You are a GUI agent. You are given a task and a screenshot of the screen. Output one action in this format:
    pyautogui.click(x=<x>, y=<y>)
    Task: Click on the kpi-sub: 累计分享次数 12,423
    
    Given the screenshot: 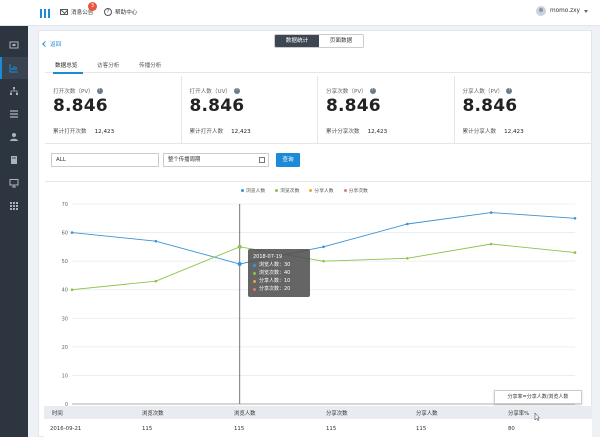 What is the action you would take?
    pyautogui.click(x=356, y=131)
    